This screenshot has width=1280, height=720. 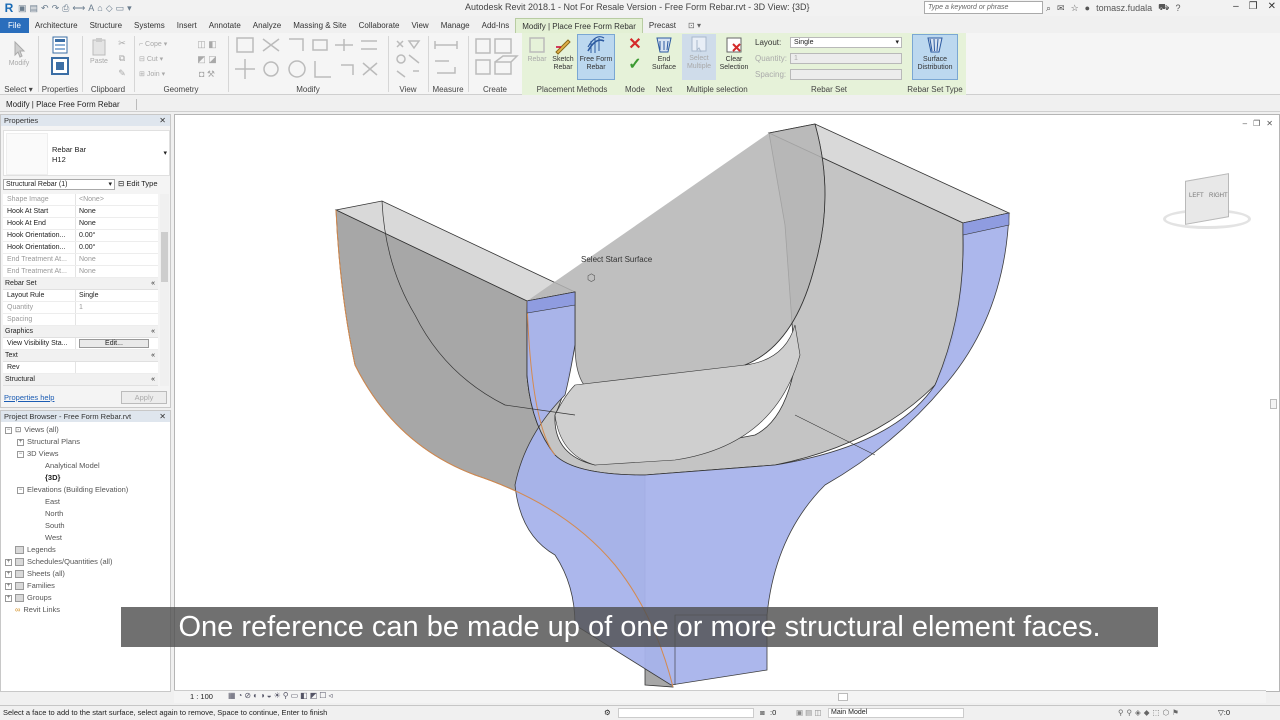 What do you see at coordinates (60, 56) in the screenshot?
I see `properties-button` at bounding box center [60, 56].